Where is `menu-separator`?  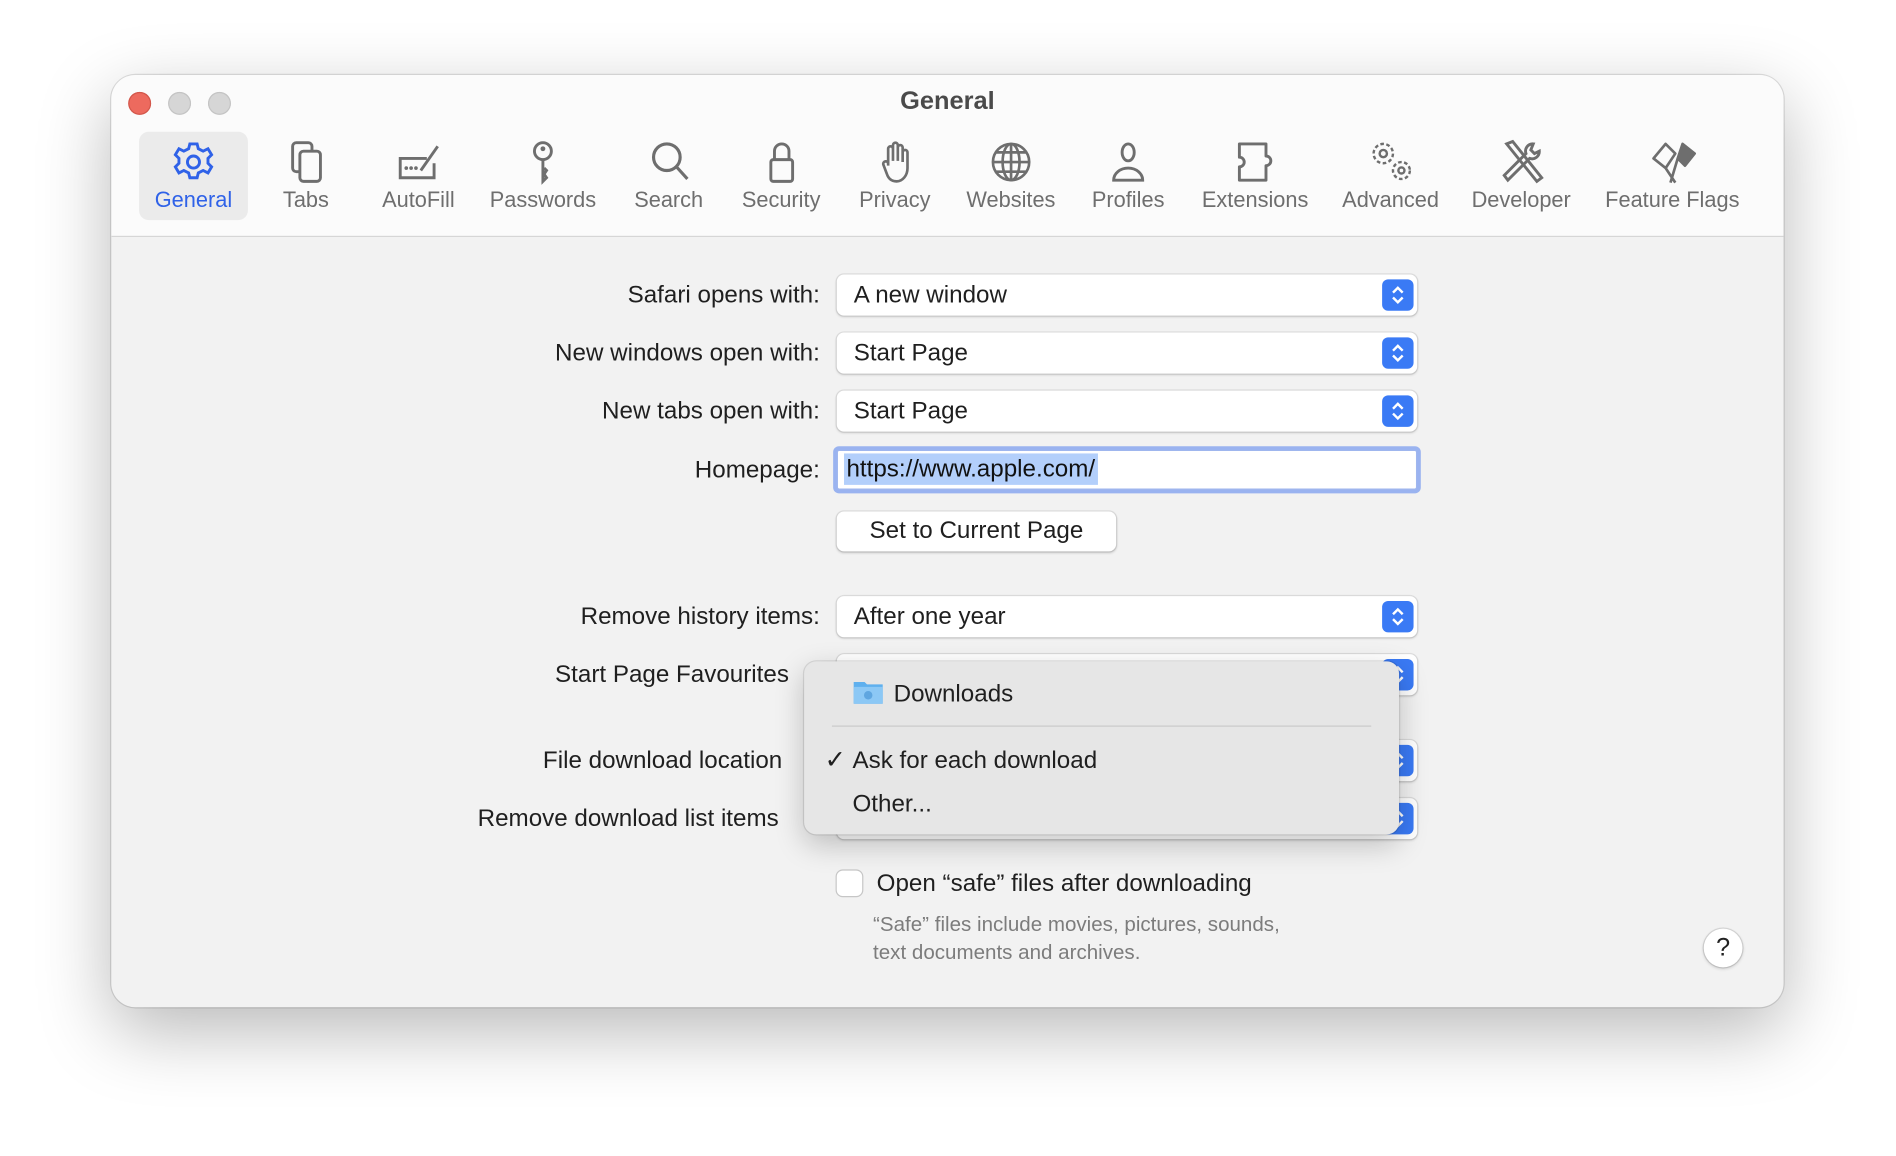
menu-separator is located at coordinates (1101, 726).